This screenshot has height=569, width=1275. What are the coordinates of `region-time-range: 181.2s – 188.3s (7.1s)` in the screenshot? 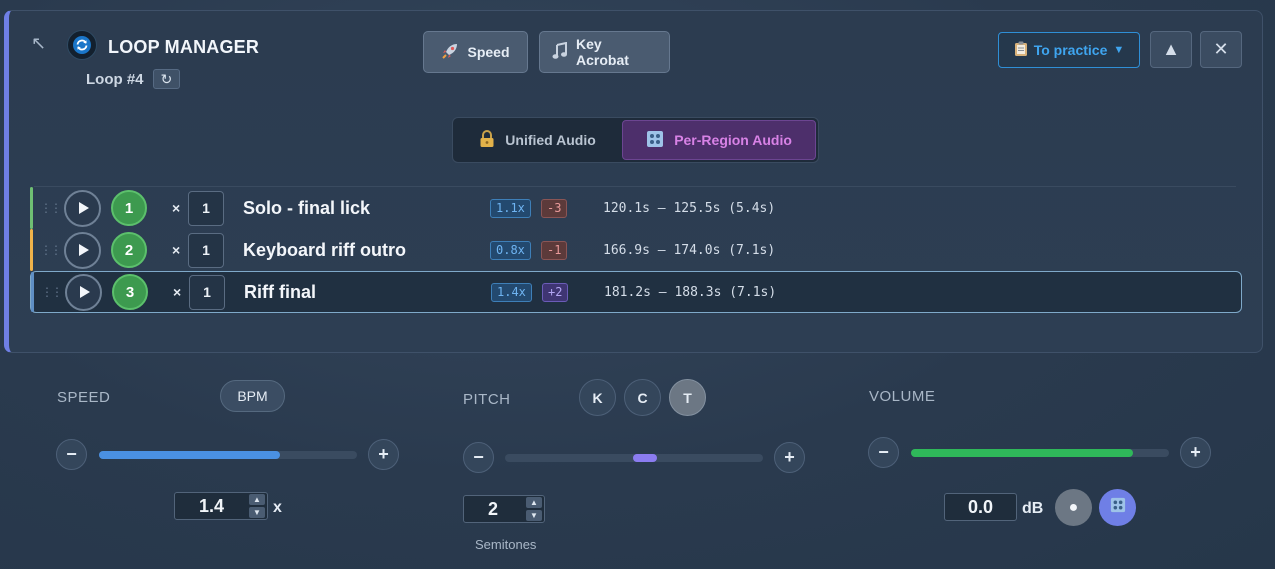 It's located at (690, 292).